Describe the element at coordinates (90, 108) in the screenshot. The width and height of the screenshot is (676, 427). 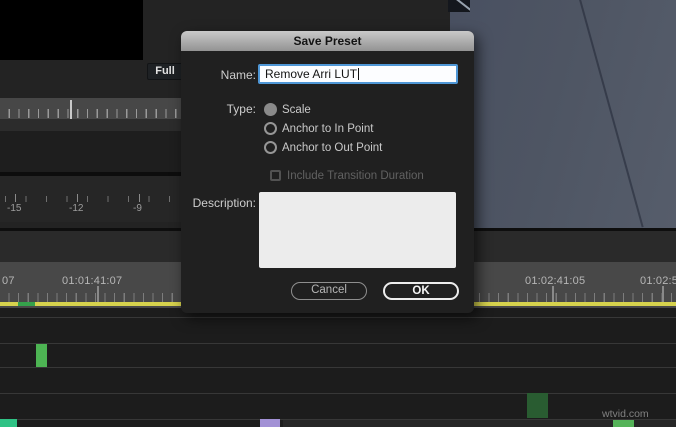
I see `effect-controls-ruler` at that location.